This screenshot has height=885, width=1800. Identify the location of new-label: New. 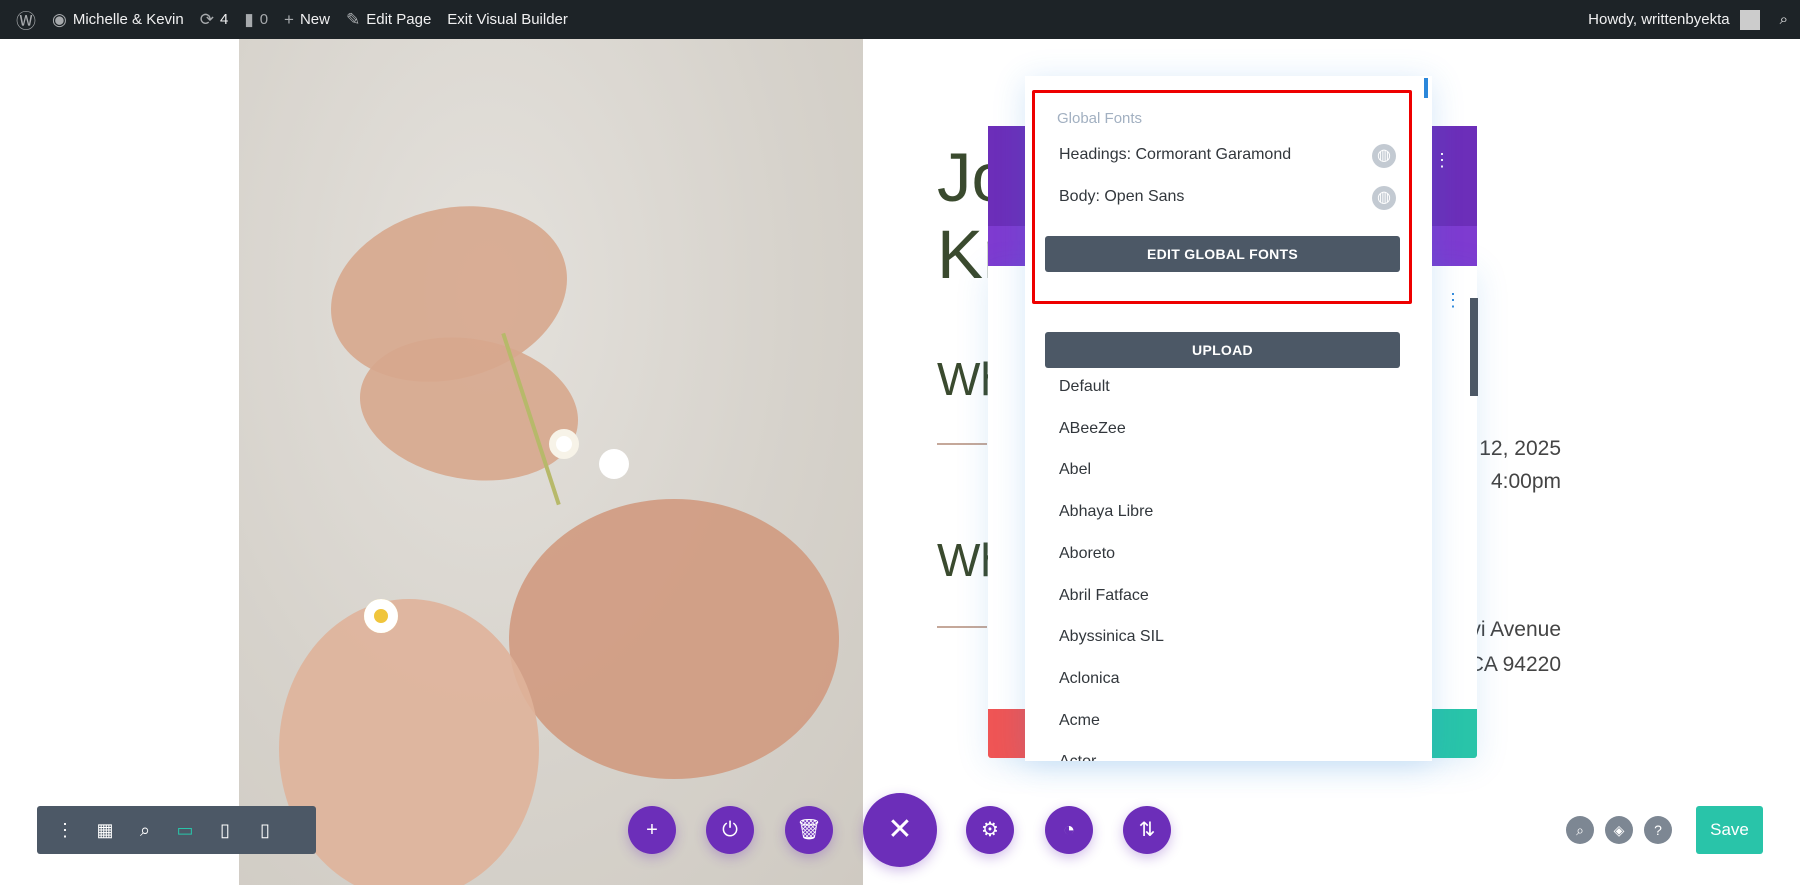
(314, 19).